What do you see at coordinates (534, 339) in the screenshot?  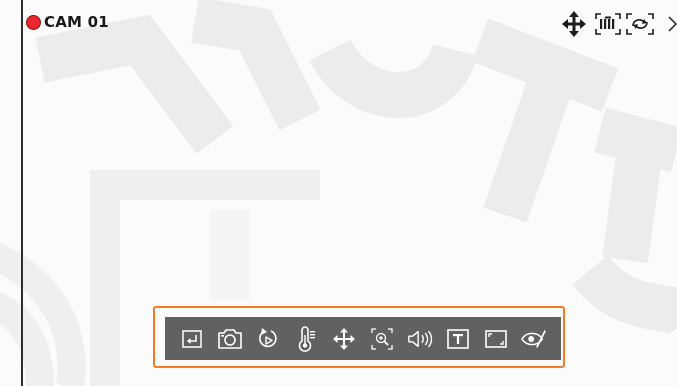 I see `privacy-icon` at bounding box center [534, 339].